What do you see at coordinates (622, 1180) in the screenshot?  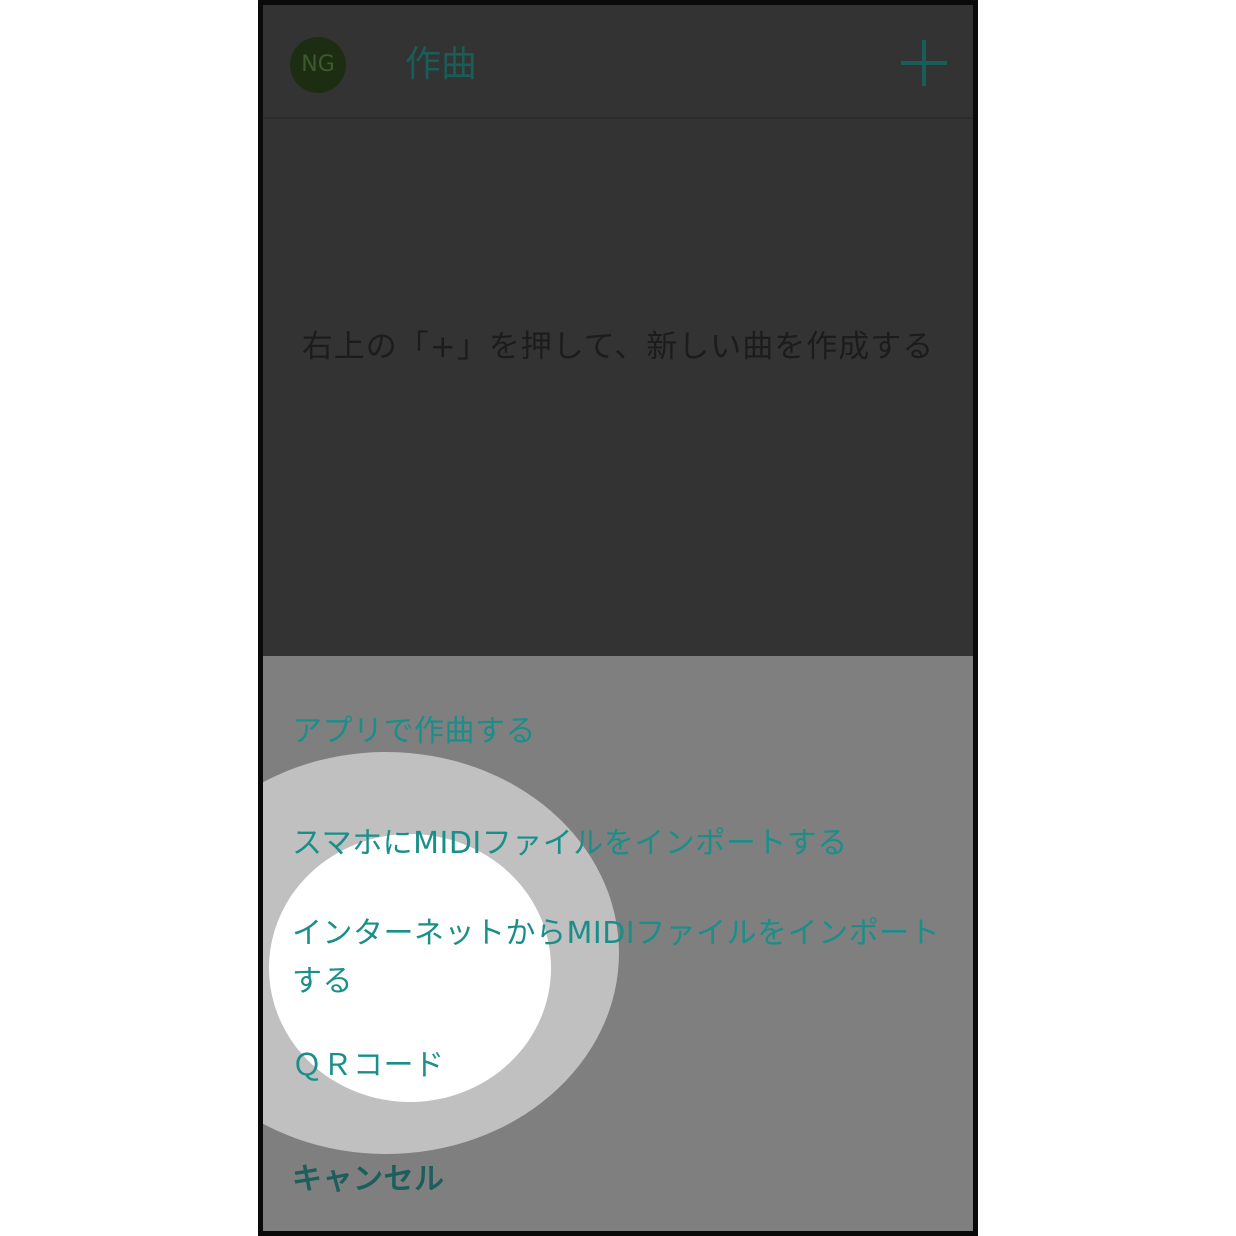 I see `cancel-button: キャンセル` at bounding box center [622, 1180].